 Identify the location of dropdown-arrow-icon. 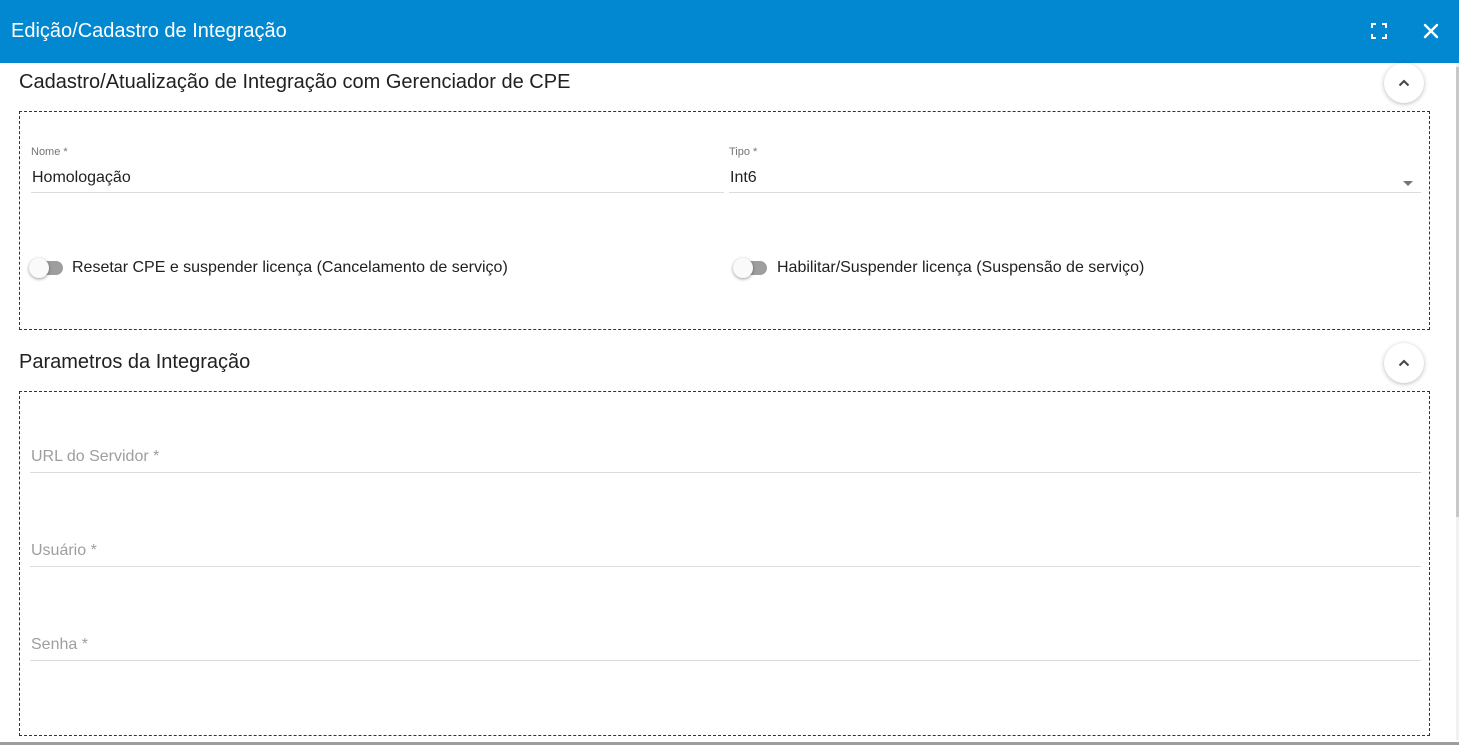
(1408, 183).